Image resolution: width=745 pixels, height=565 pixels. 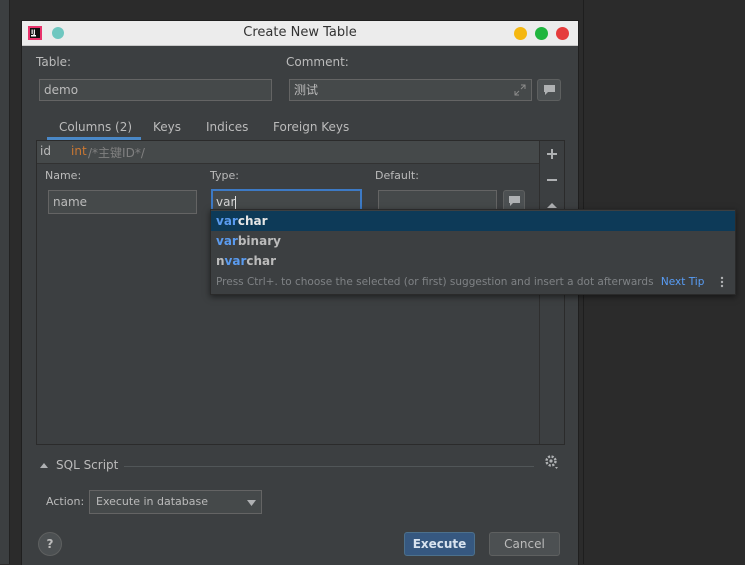 I want to click on sql-script-label: SQL Script, so click(x=87, y=465).